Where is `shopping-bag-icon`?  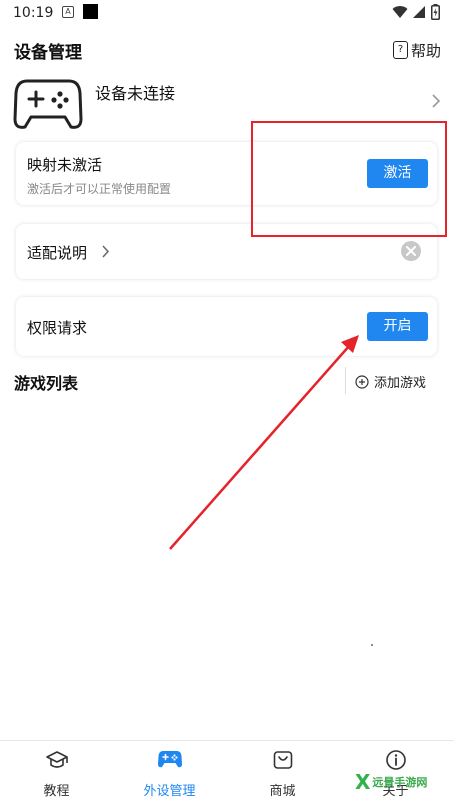 shopping-bag-icon is located at coordinates (282, 760).